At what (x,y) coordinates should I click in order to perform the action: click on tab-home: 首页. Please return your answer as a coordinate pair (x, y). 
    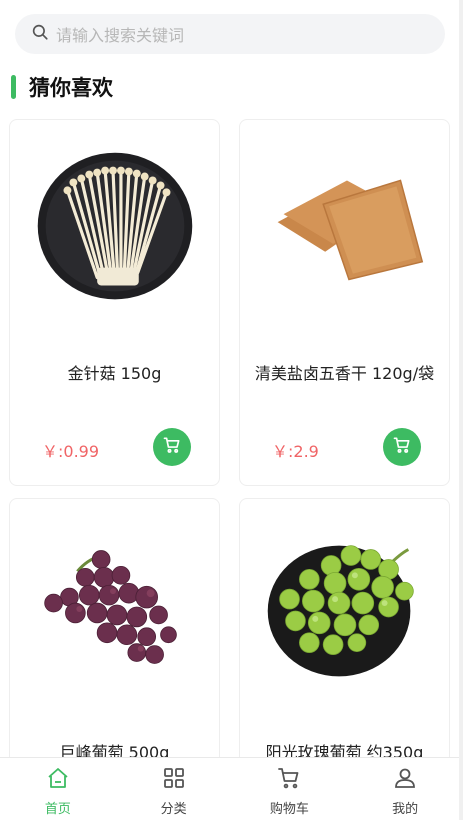
    Looking at the image, I should click on (58, 789).